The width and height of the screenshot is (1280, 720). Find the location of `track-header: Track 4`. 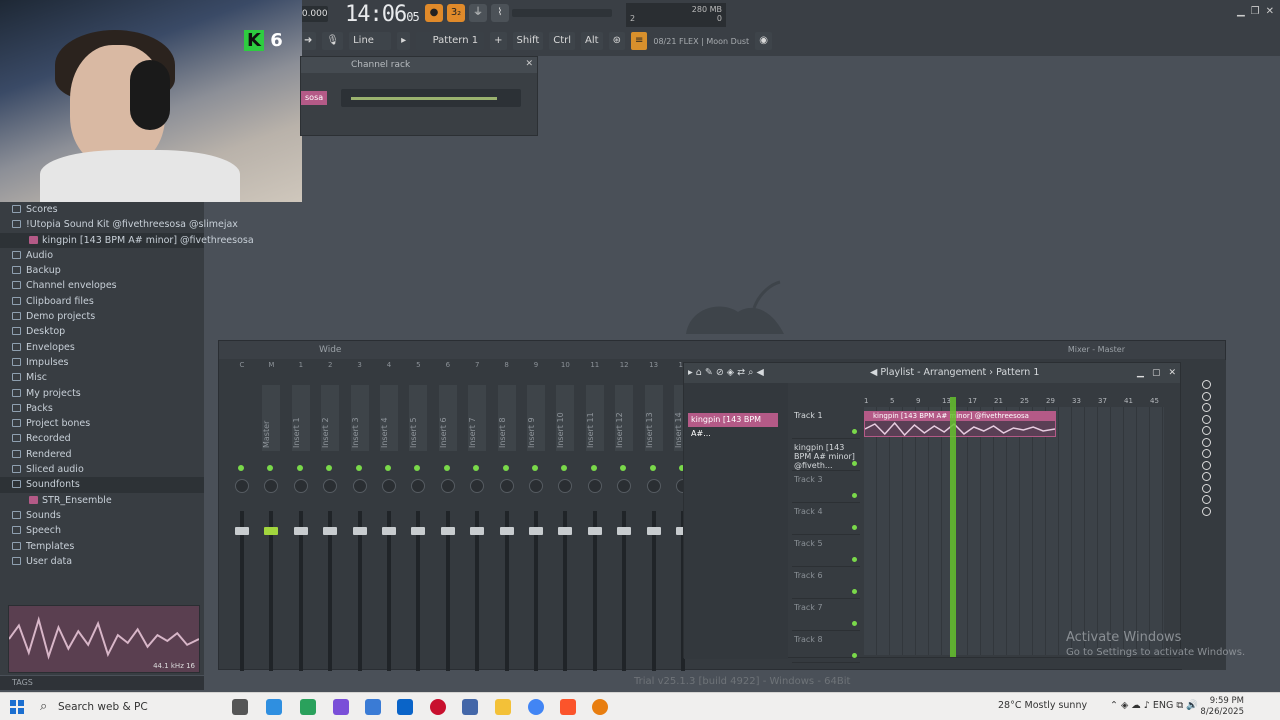

track-header: Track 4 is located at coordinates (826, 519).